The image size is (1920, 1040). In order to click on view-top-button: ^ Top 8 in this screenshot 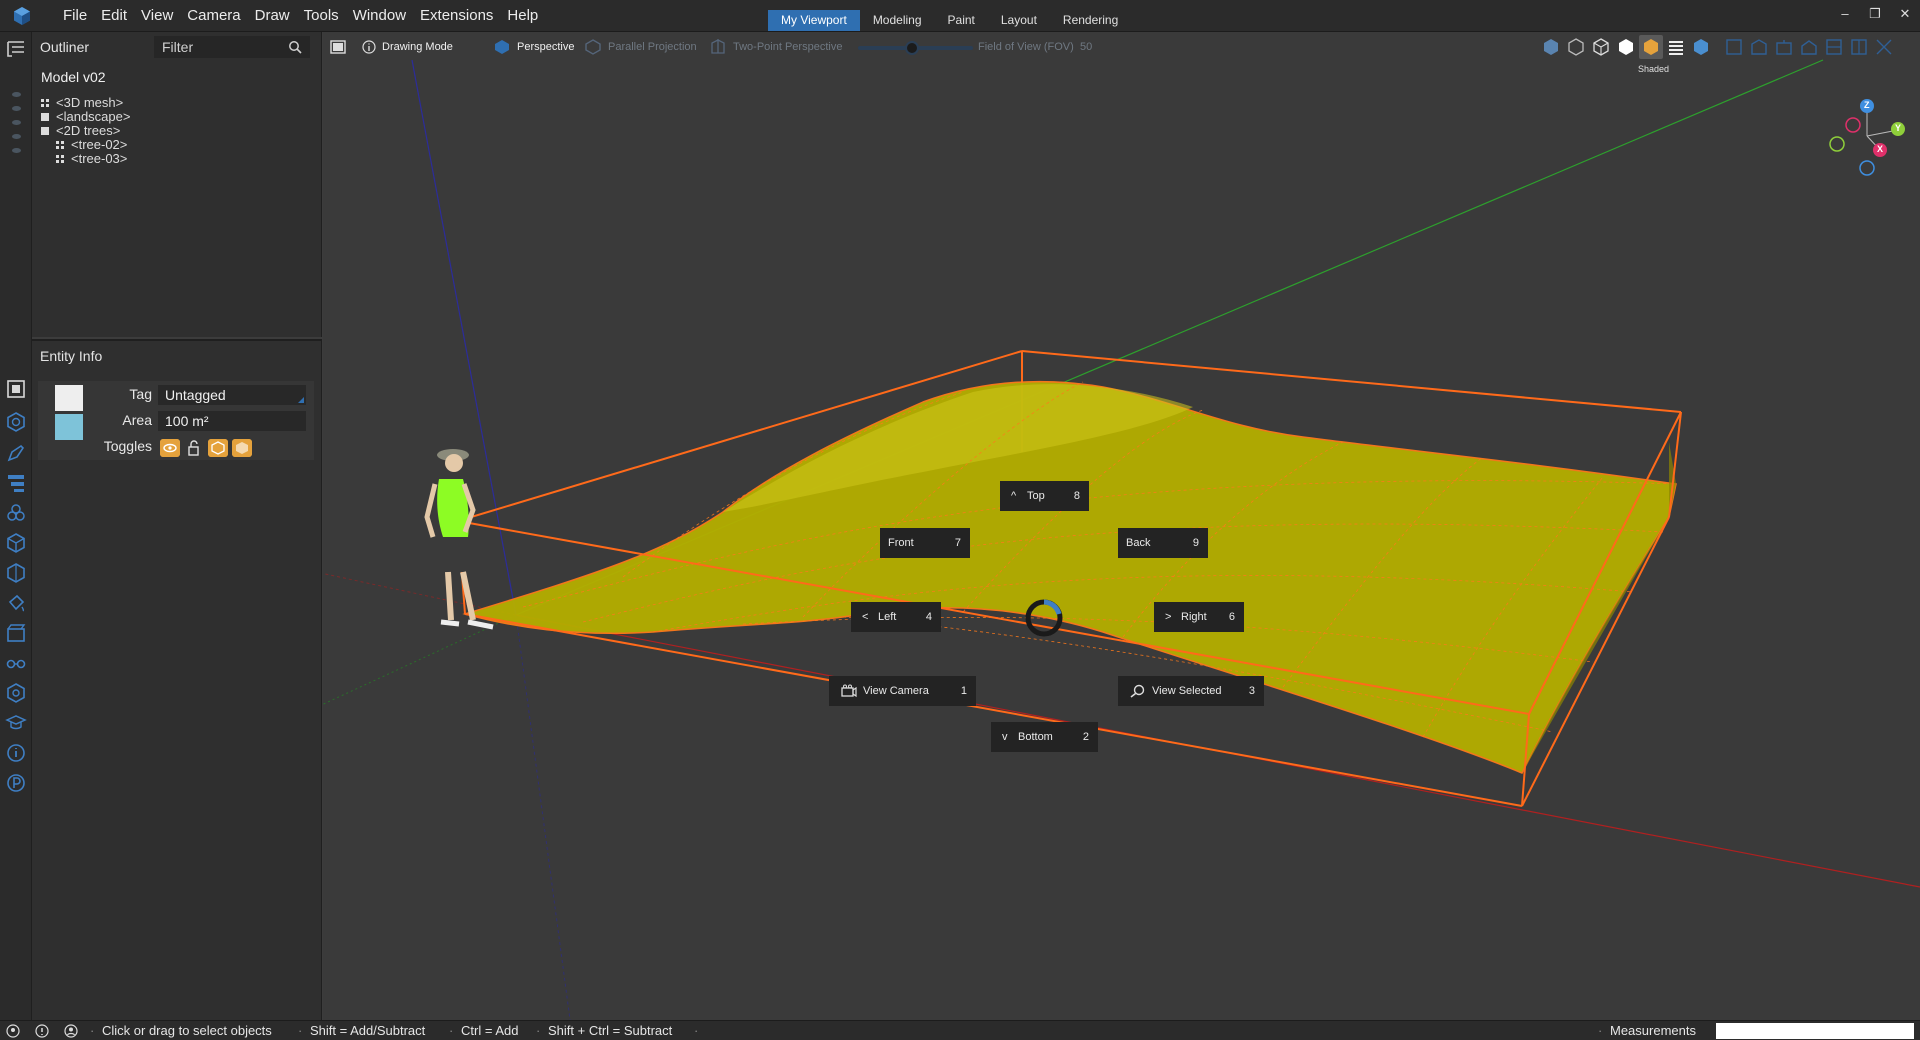, I will do `click(1044, 496)`.